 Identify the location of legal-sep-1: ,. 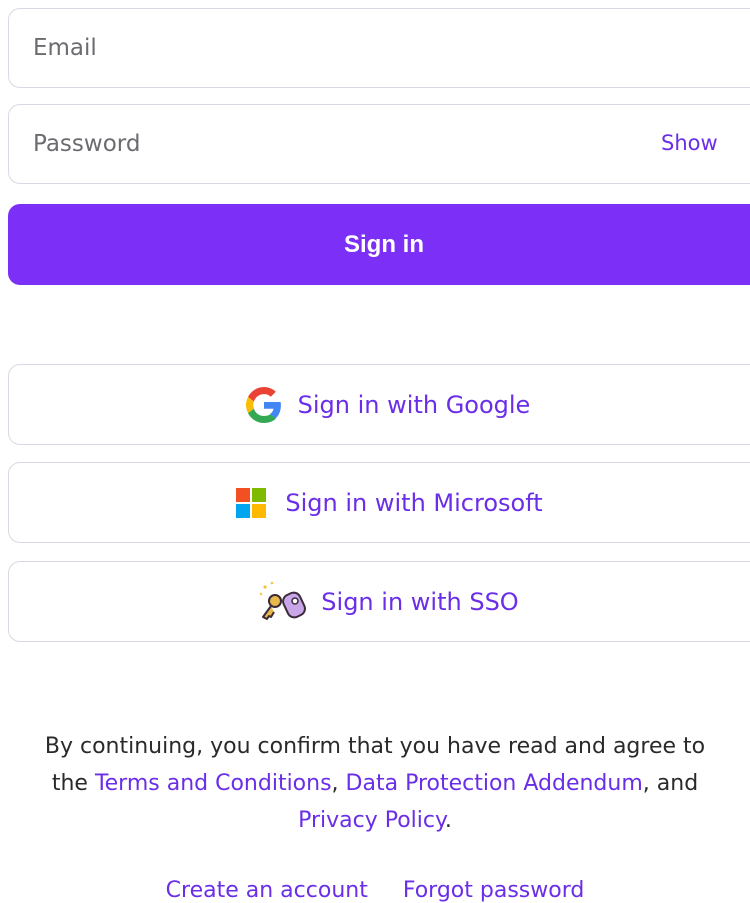
(335, 783).